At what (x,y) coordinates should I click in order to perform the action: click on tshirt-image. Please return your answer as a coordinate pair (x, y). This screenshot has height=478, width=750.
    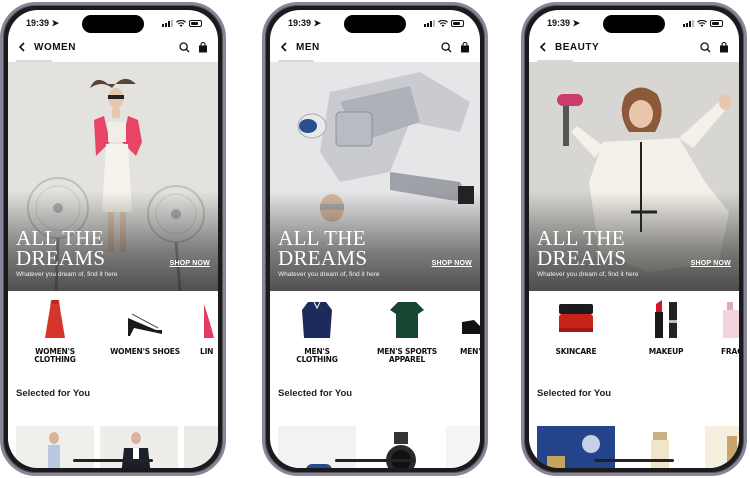
    Looking at the image, I should click on (407, 320).